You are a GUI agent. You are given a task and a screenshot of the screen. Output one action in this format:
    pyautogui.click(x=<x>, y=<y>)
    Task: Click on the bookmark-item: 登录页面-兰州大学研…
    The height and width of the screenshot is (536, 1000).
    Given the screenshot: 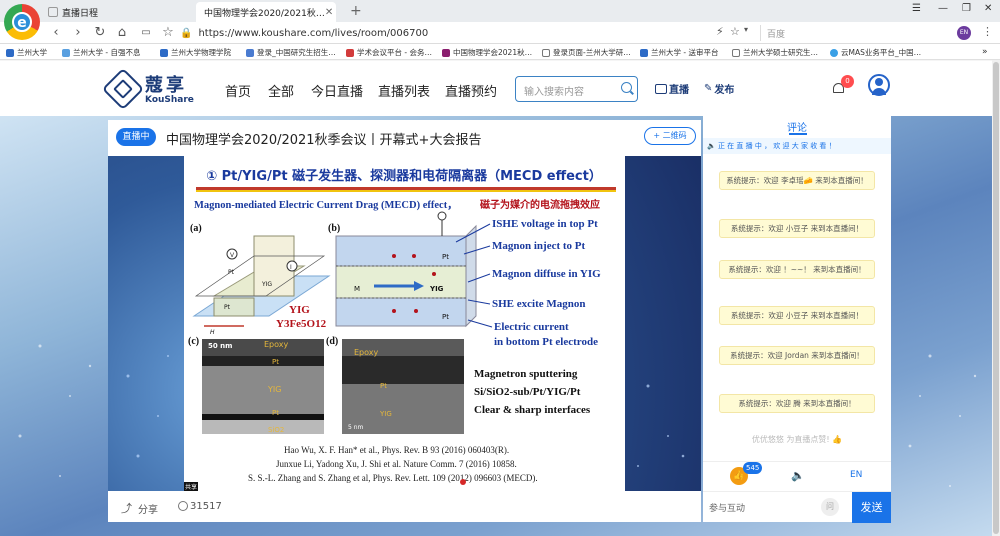 What is the action you would take?
    pyautogui.click(x=586, y=52)
    